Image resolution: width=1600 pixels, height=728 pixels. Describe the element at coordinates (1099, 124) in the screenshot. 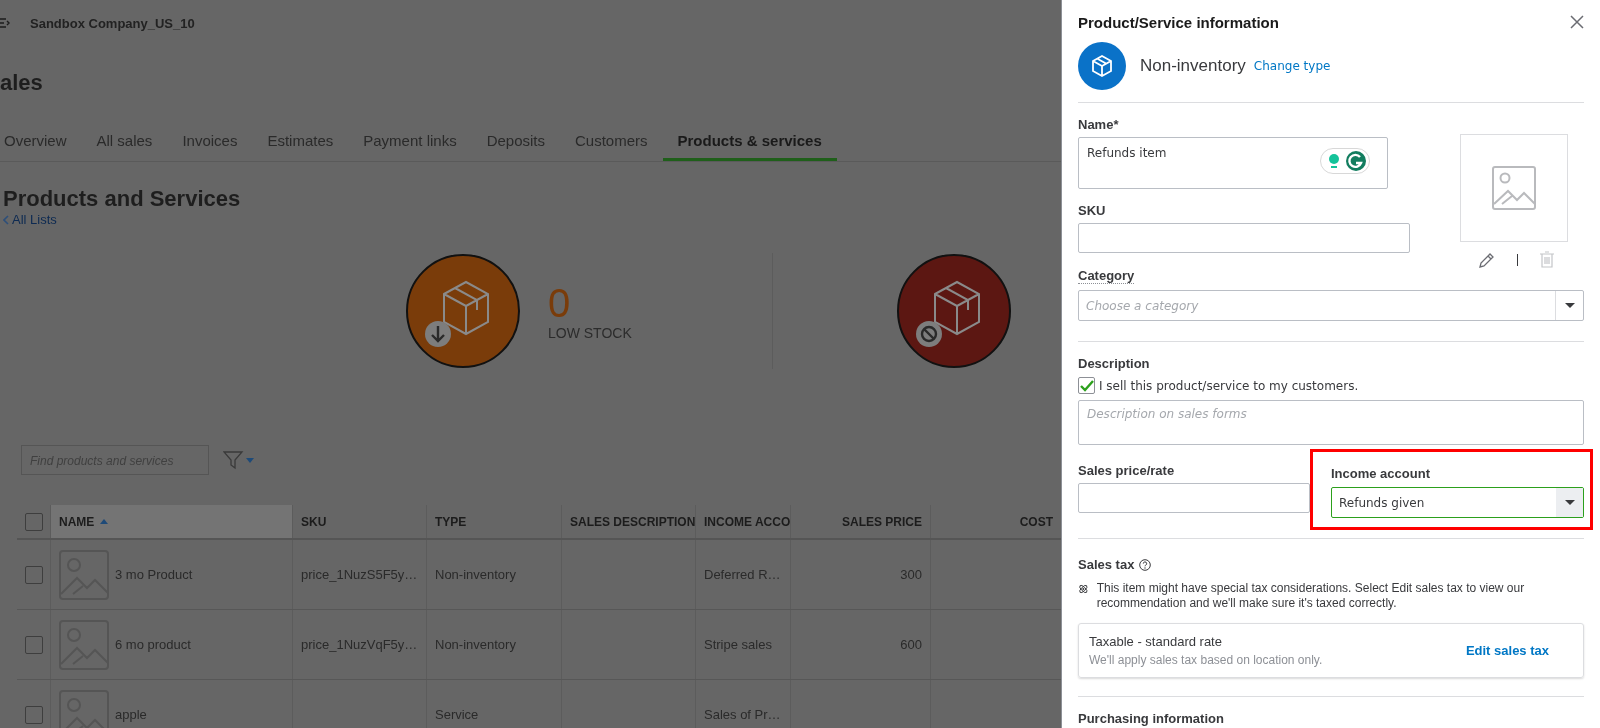

I see `field-label: Name*` at that location.